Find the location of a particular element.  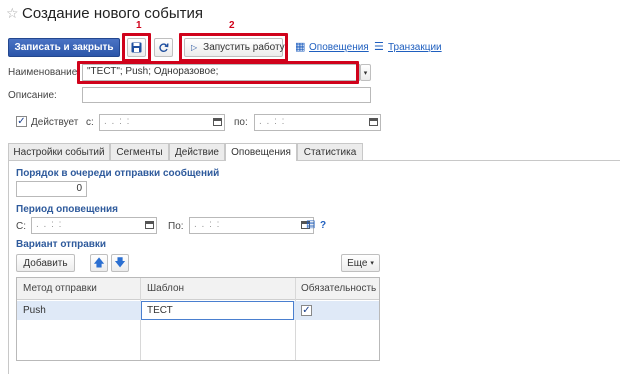

column-header-required: Обязательность is located at coordinates (338, 288).